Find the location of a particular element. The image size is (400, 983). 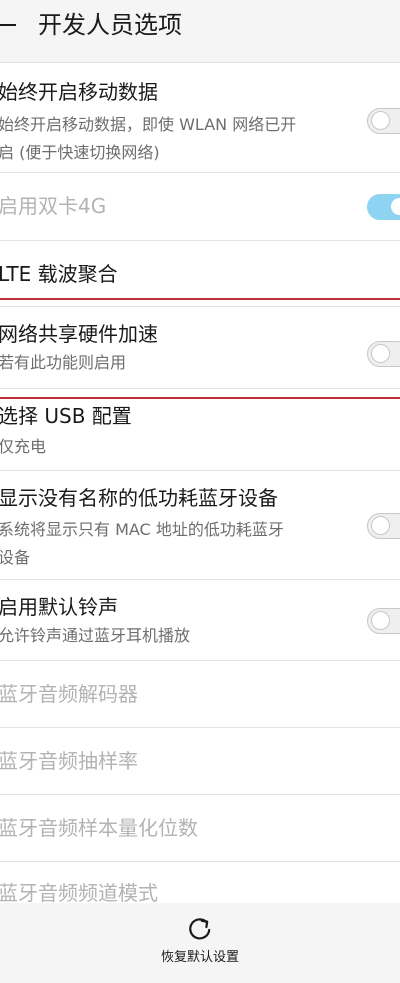

setting-default-ringtone: 启用默认铃声 允许铃声通过蓝牙耳机播放 is located at coordinates (200, 619).